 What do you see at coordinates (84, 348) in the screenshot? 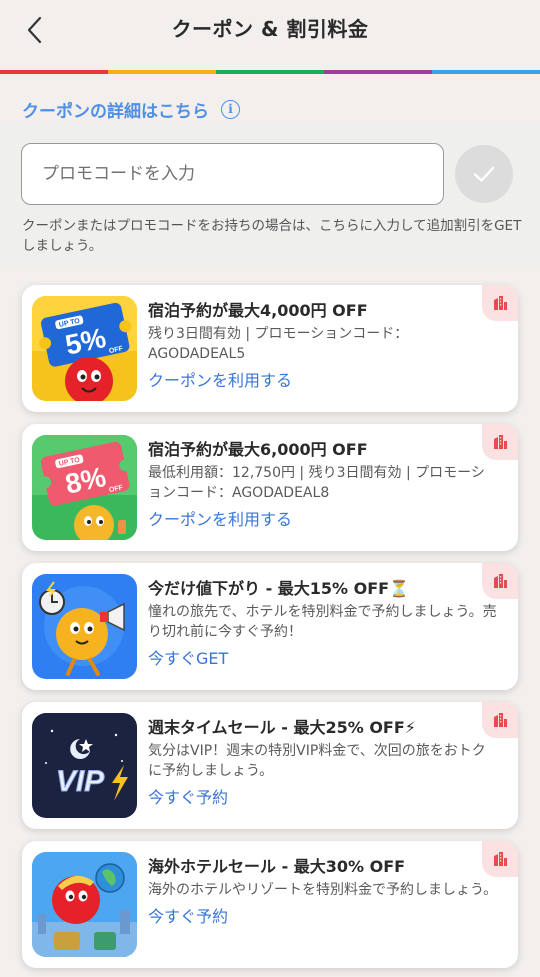
I see `coupon-5-percent-image: UP TO 5% OFF` at bounding box center [84, 348].